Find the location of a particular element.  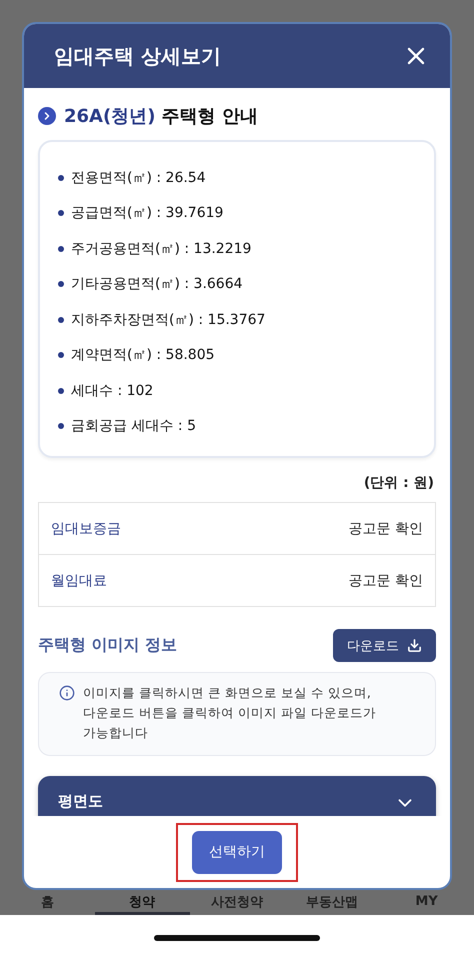

chevron-right-icon is located at coordinates (47, 116).